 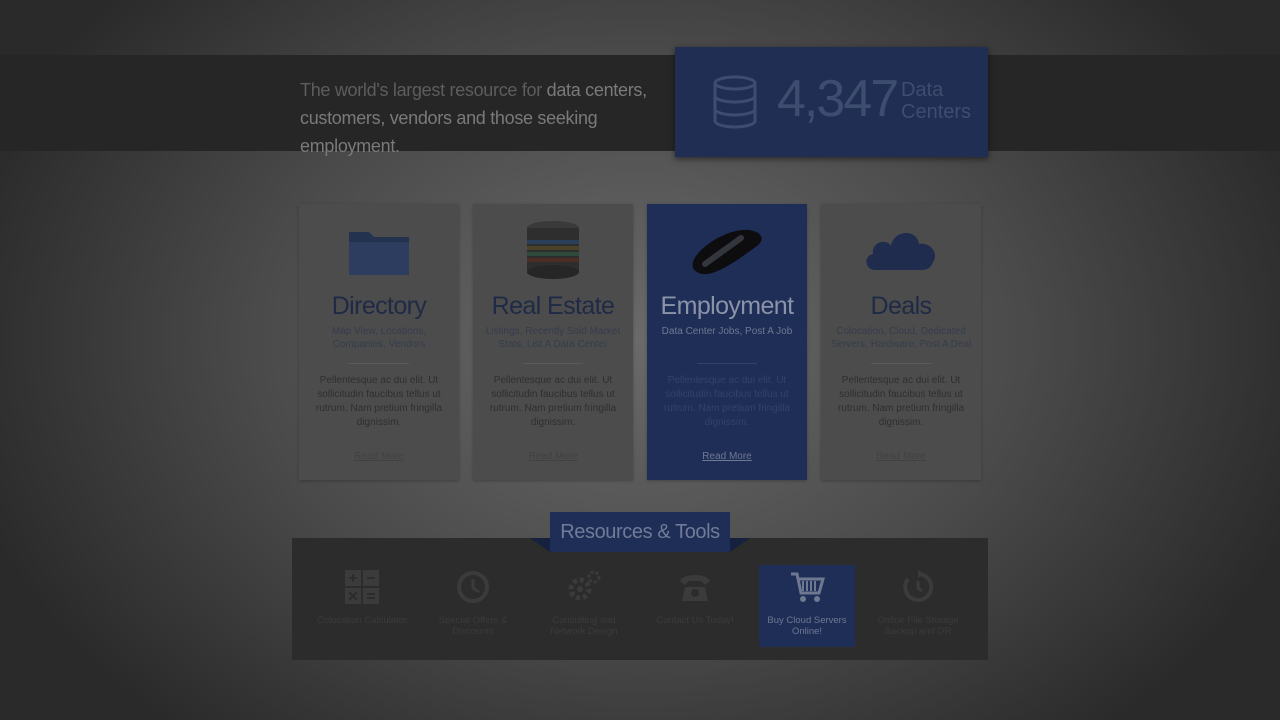 I want to click on resource-buy-cloud-servers: Buy Cloud Servers Online!, so click(x=807, y=606).